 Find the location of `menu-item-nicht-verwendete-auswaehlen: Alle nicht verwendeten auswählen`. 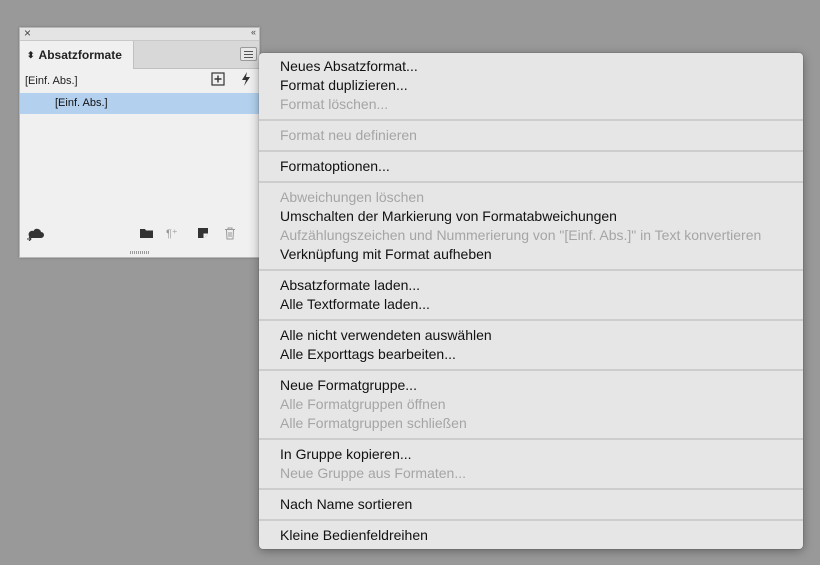

menu-item-nicht-verwendete-auswaehlen: Alle nicht verwendeten auswählen is located at coordinates (386, 335).